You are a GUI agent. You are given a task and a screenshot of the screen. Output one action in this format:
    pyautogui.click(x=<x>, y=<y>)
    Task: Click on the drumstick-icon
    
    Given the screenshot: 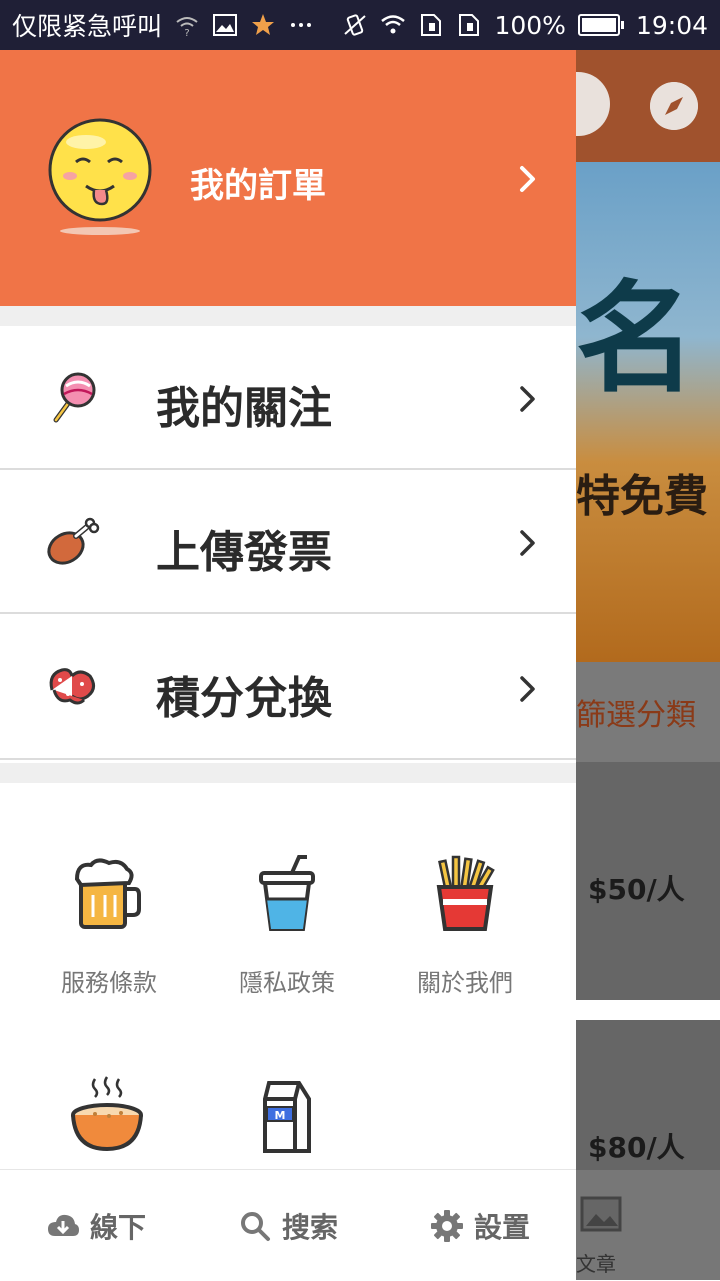 What is the action you would take?
    pyautogui.click(x=73, y=541)
    